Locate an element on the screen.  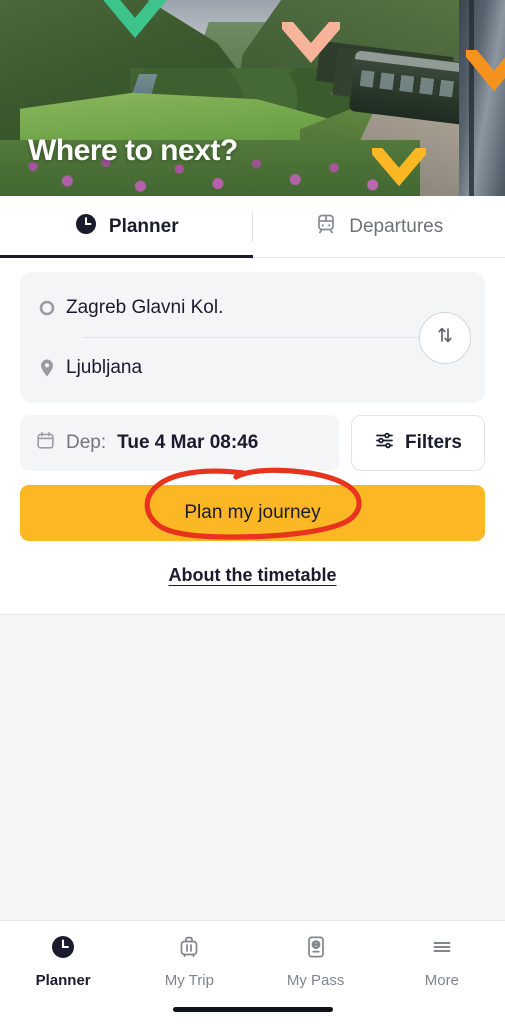
tab-planner-label: Planner is located at coordinates (143, 226).